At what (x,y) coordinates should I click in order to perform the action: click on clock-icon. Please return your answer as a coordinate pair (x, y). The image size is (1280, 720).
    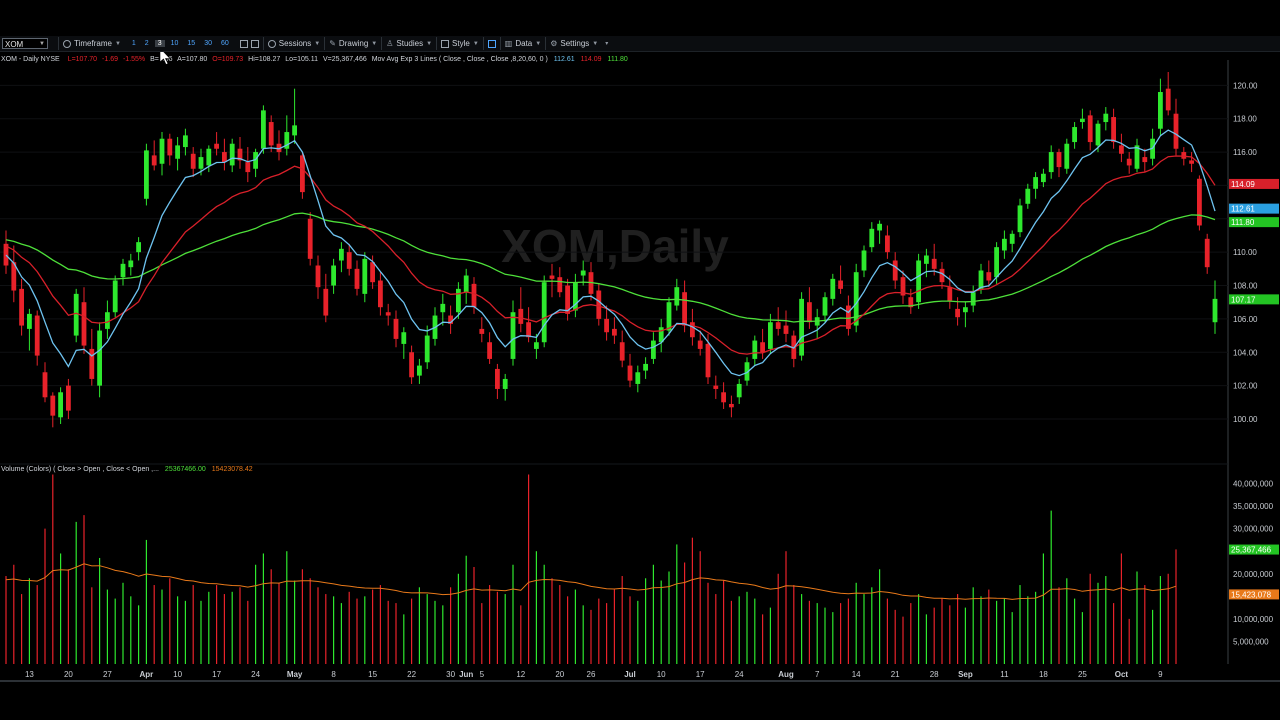
    Looking at the image, I should click on (67, 43).